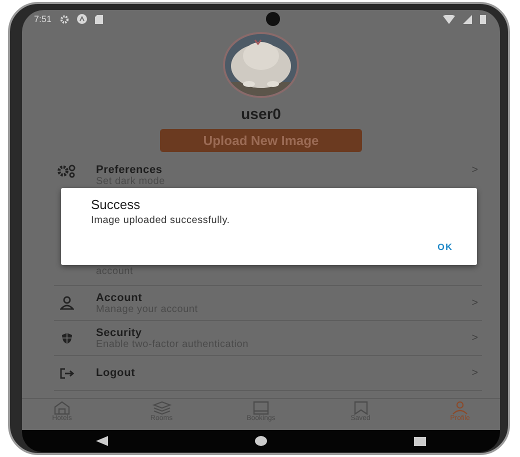  I want to click on menu-item-title: Preferences, so click(284, 170).